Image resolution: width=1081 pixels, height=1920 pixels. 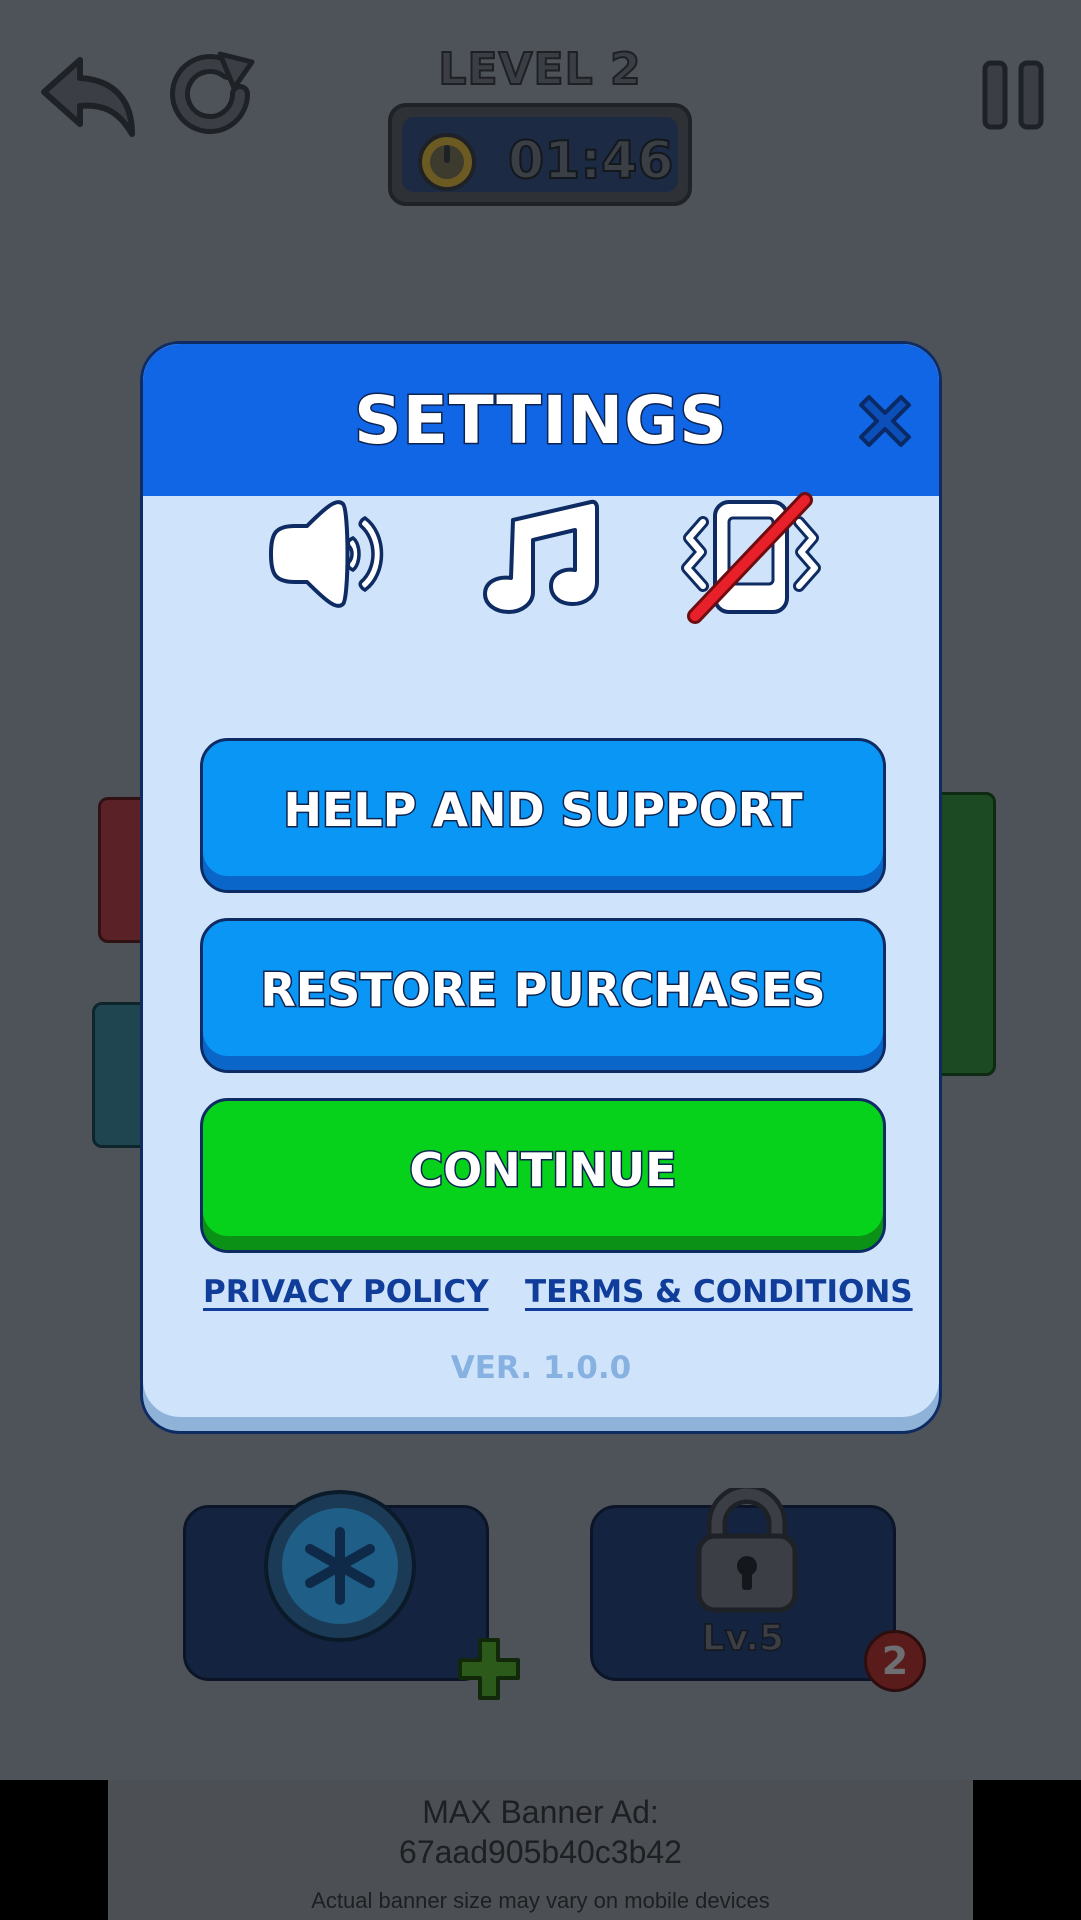 I want to click on close-icon, so click(x=885, y=421).